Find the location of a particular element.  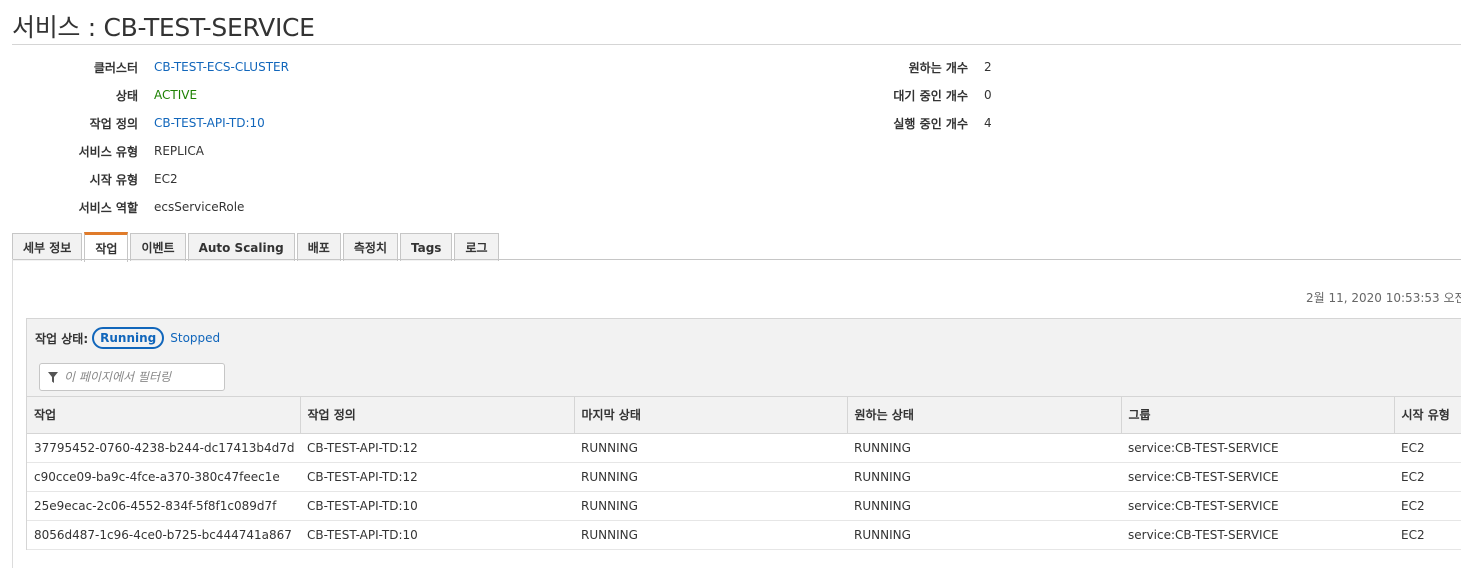

detail-label: 상태 is located at coordinates (126, 95).